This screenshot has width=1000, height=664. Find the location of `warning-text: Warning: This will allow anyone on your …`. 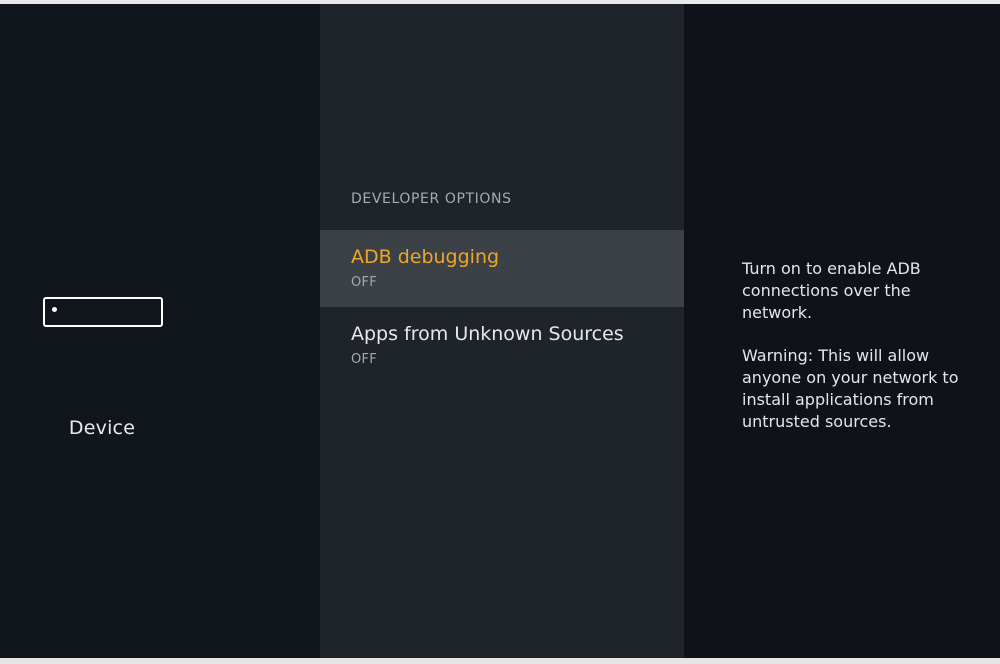

warning-text: Warning: This will allow anyone on your … is located at coordinates (850, 388).